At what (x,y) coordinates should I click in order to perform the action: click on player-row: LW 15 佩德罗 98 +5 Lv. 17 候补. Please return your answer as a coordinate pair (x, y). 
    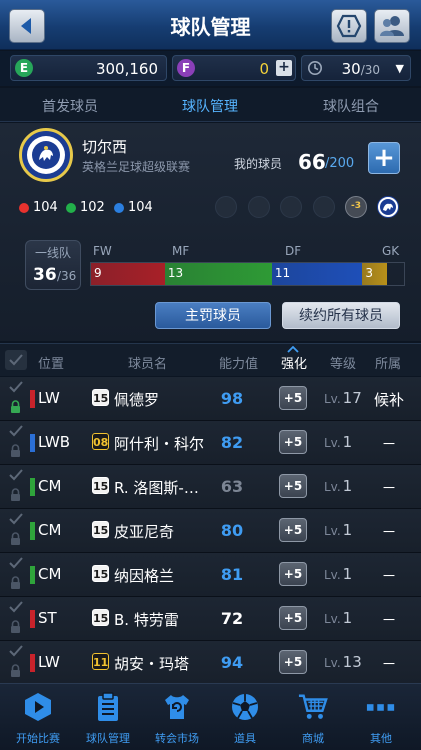
    Looking at the image, I should click on (210, 399).